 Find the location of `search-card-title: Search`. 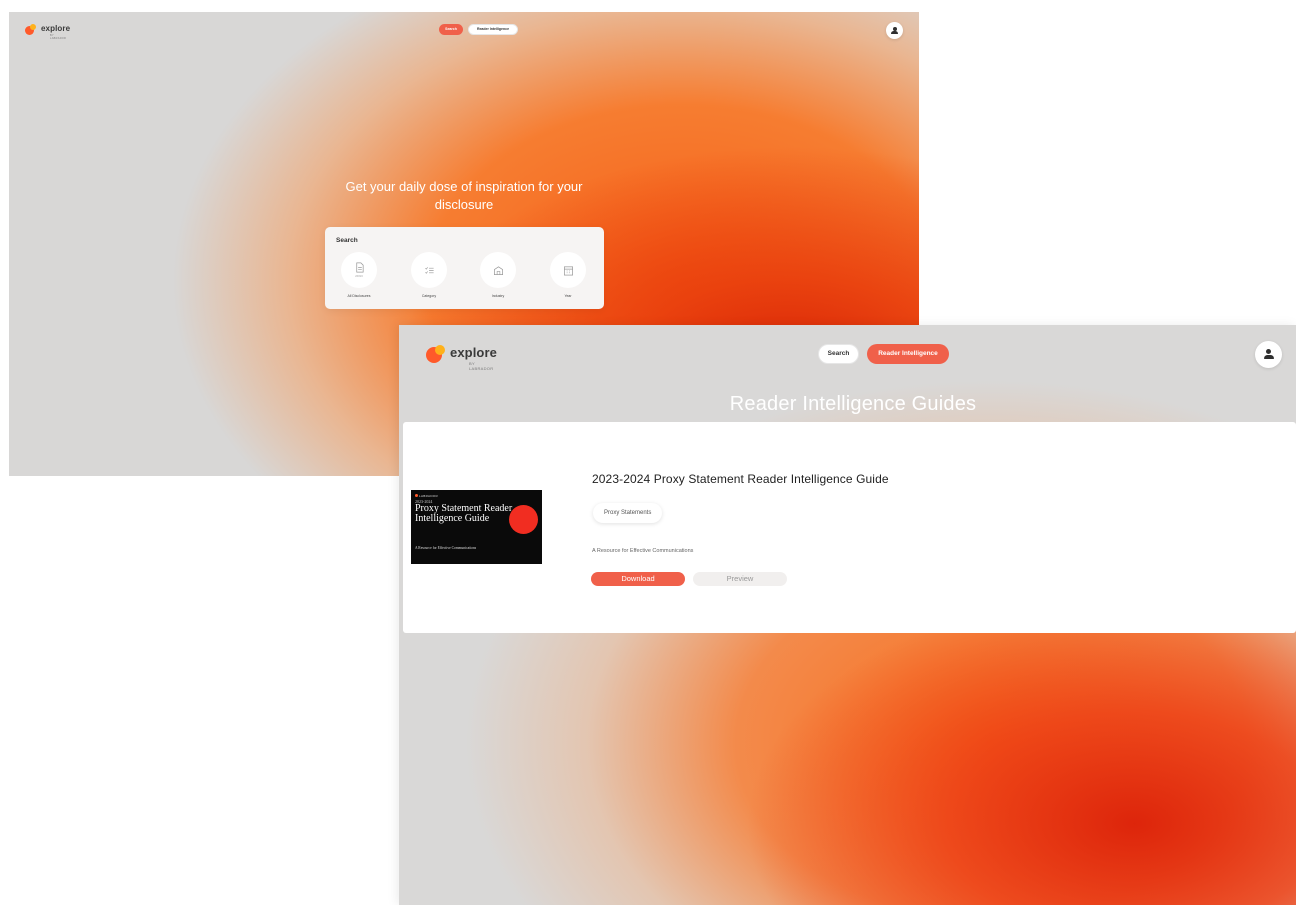

search-card-title: Search is located at coordinates (347, 240).